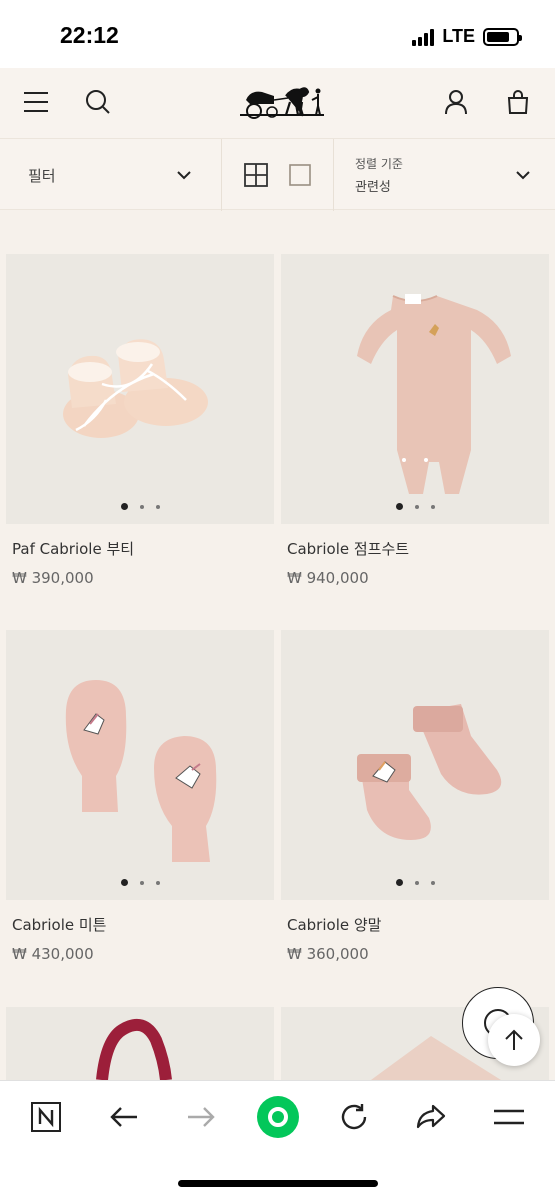 The height and width of the screenshot is (1200, 555). What do you see at coordinates (354, 1117) in the screenshot?
I see `refresh-icon` at bounding box center [354, 1117].